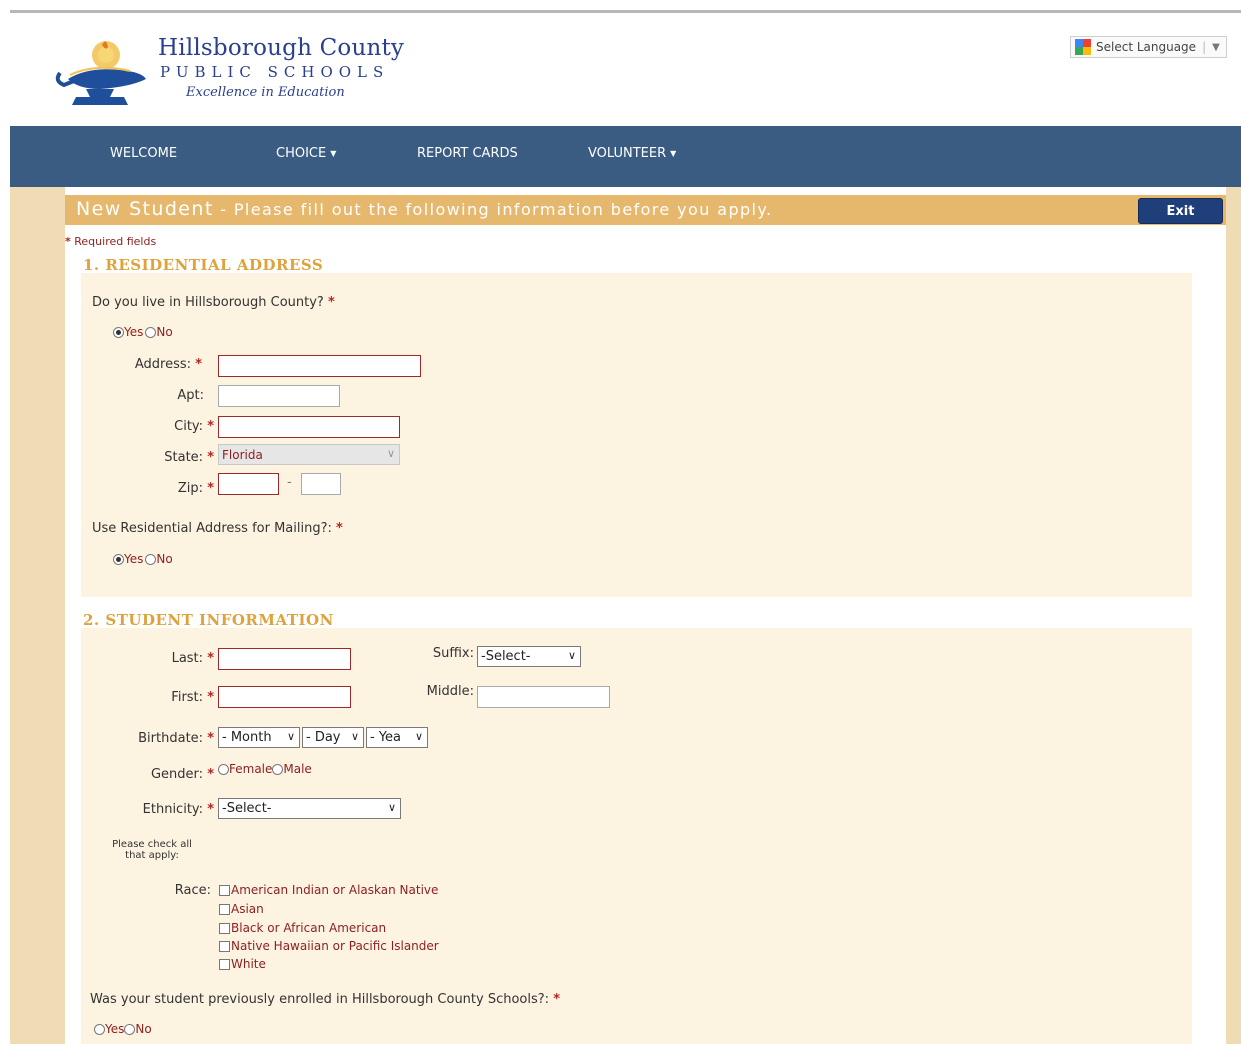 Image resolution: width=1241 pixels, height=1044 pixels. Describe the element at coordinates (335, 890) in the screenshot. I see `race-option-label: American Indian or Alaskan Native` at that location.